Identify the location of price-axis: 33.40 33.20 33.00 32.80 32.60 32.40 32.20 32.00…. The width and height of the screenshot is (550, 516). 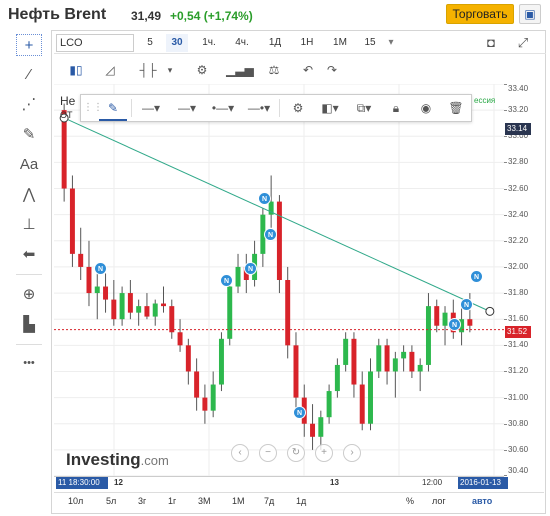
(524, 280).